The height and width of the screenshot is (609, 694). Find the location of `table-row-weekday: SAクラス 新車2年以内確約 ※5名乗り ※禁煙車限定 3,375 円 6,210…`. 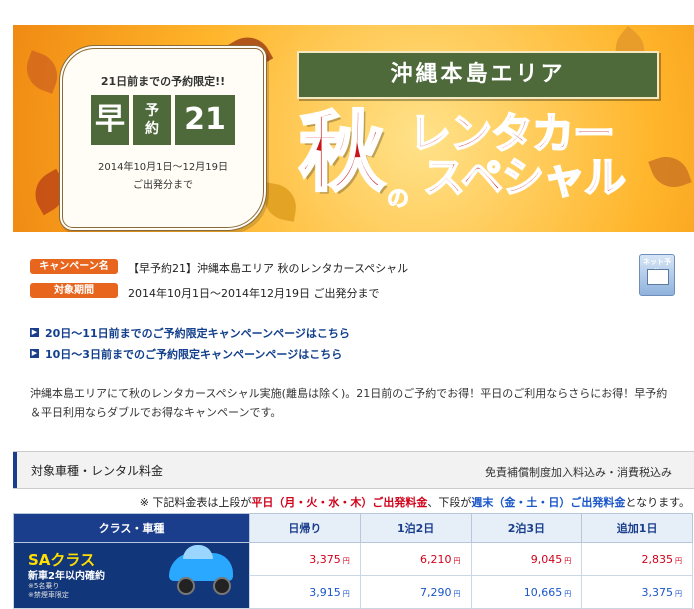

table-row-weekday: SAクラス 新車2年以内確約 ※5名乗り ※禁煙車限定 3,375 円 6,210… is located at coordinates (353, 575).